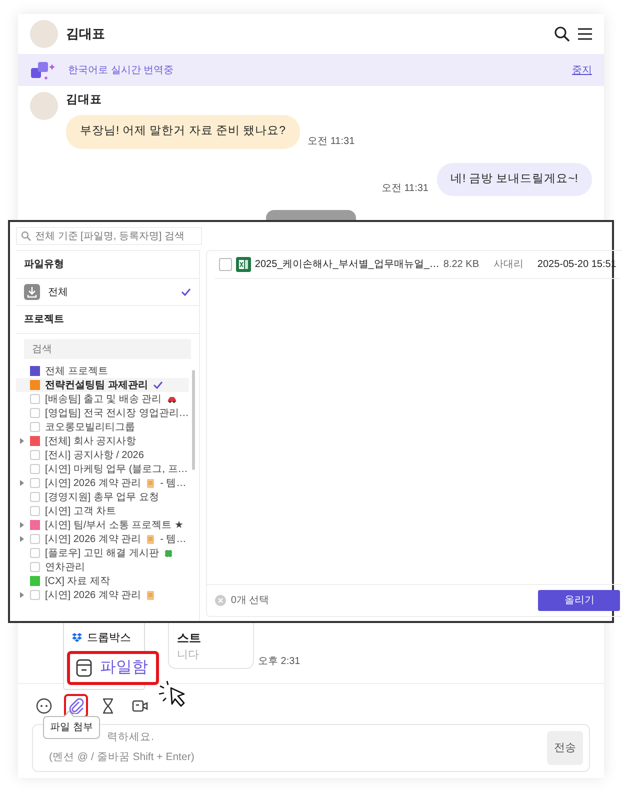  Describe the element at coordinates (113, 668) in the screenshot. I see `menu-item: 파일함` at that location.